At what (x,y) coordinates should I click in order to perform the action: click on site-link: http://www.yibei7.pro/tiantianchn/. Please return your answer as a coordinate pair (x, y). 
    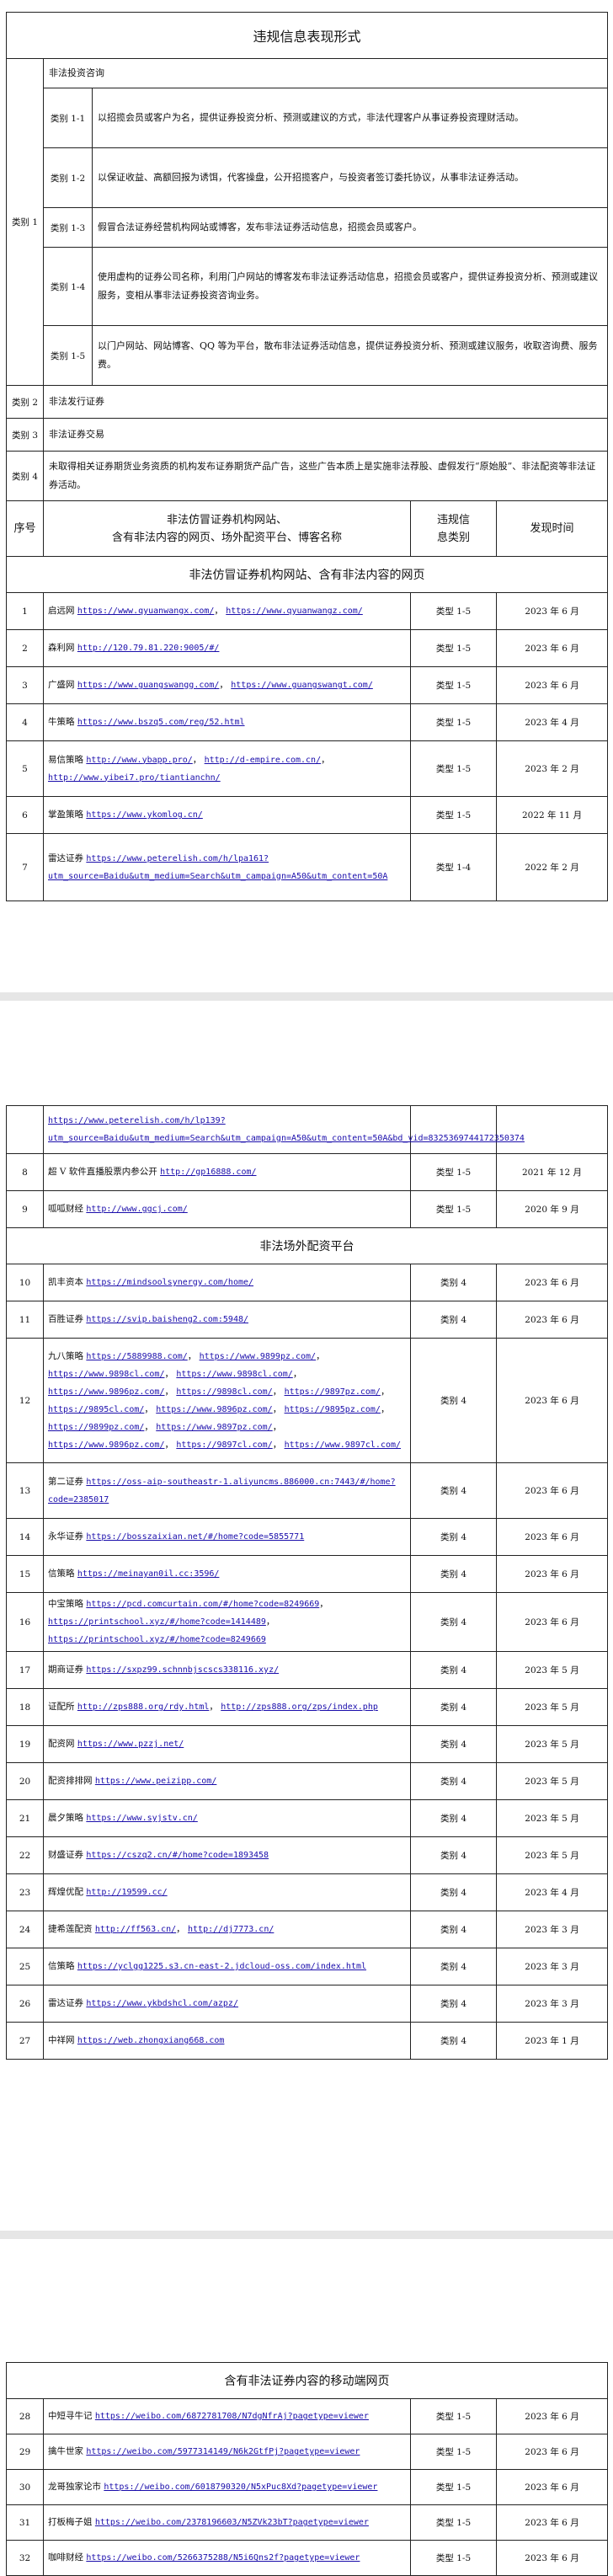
    Looking at the image, I should click on (135, 778).